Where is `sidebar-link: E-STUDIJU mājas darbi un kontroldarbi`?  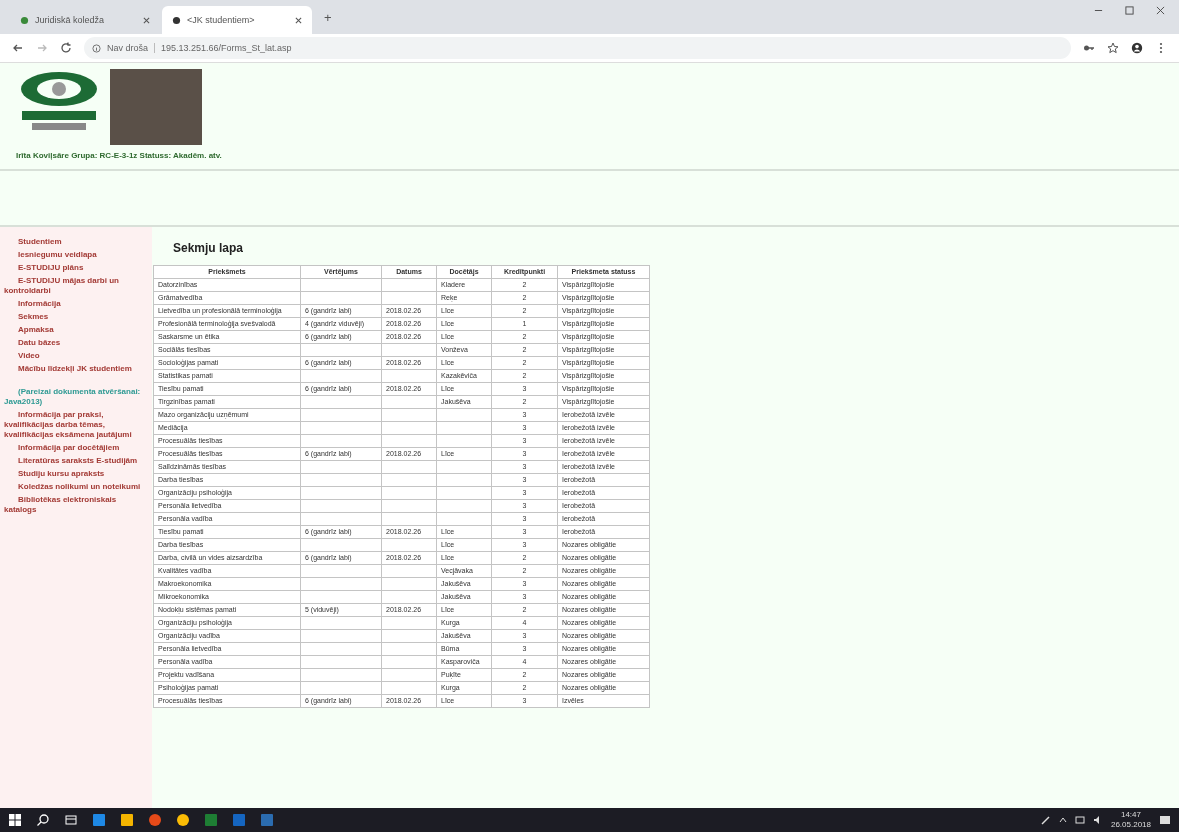
sidebar-link: E-STUDIJU mājas darbi un kontroldarbi is located at coordinates (76, 286).